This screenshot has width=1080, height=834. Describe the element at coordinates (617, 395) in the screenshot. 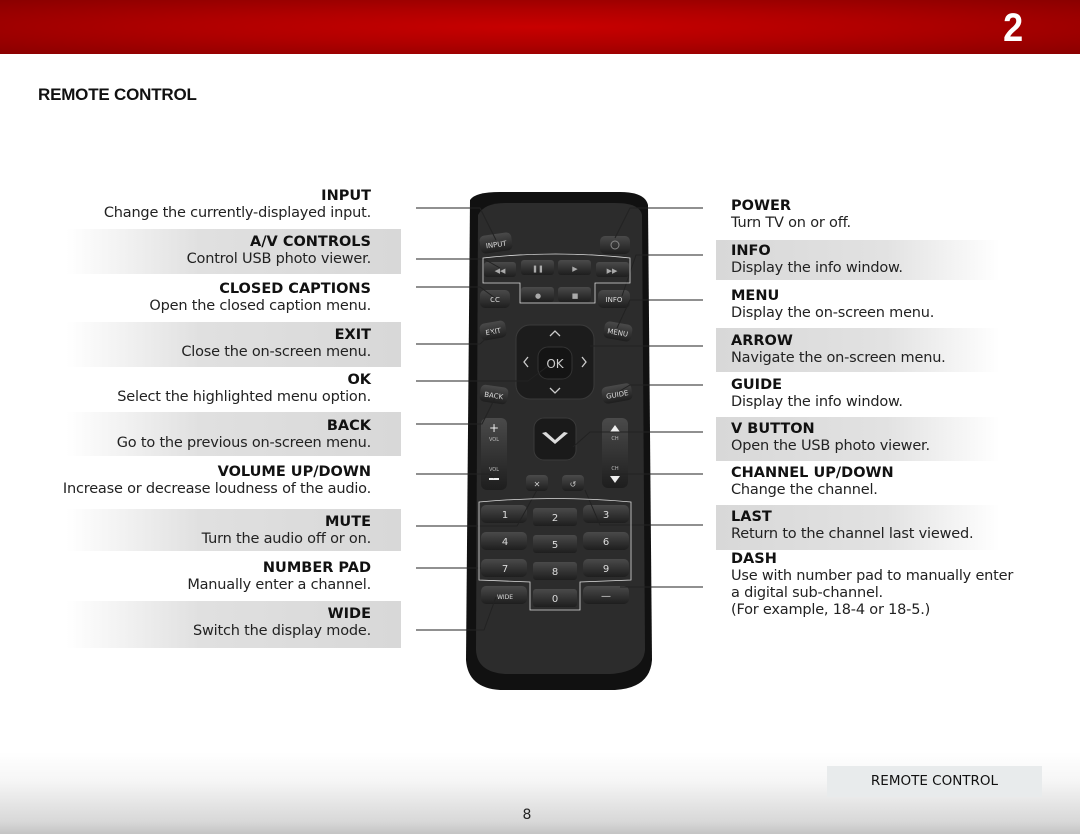

I see `remote-part: GUIDE` at that location.